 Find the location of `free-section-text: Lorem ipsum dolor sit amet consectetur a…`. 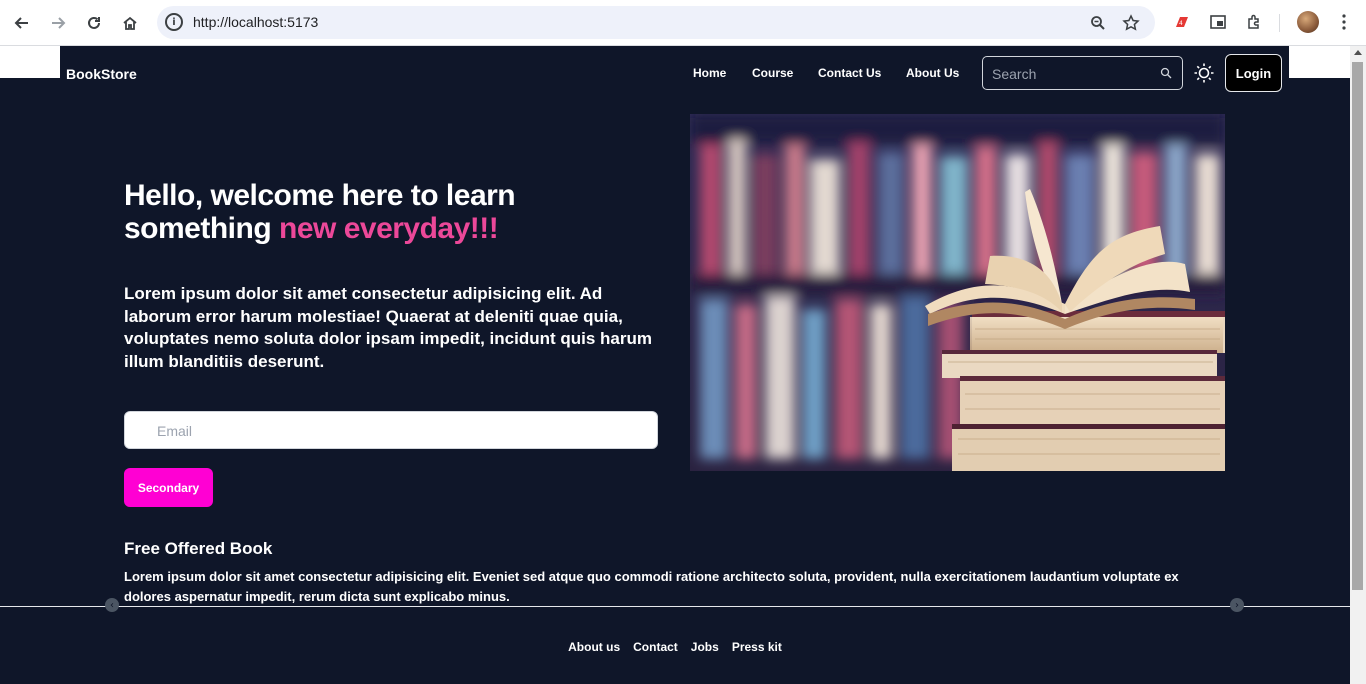

free-section-text: Lorem ipsum dolor sit amet consectetur a… is located at coordinates (651, 586).